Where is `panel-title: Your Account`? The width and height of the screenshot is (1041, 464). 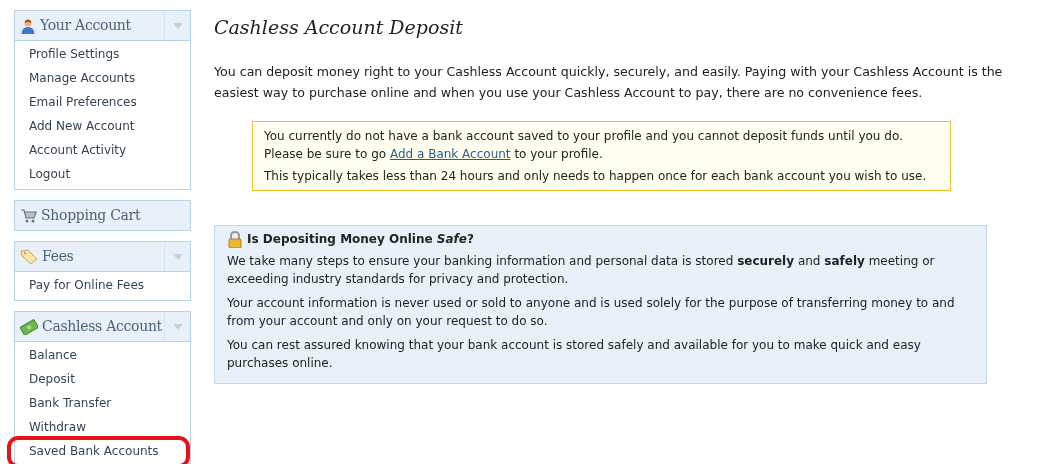
panel-title: Your Account is located at coordinates (85, 25).